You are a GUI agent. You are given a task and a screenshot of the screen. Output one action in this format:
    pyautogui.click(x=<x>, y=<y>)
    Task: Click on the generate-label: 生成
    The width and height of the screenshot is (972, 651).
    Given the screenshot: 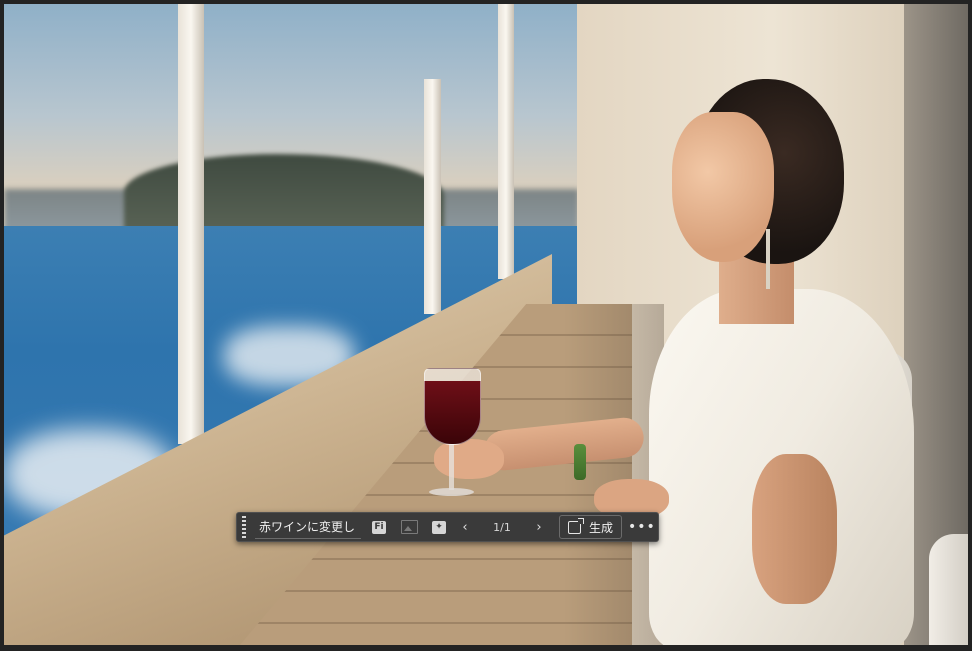 What is the action you would take?
    pyautogui.click(x=601, y=527)
    